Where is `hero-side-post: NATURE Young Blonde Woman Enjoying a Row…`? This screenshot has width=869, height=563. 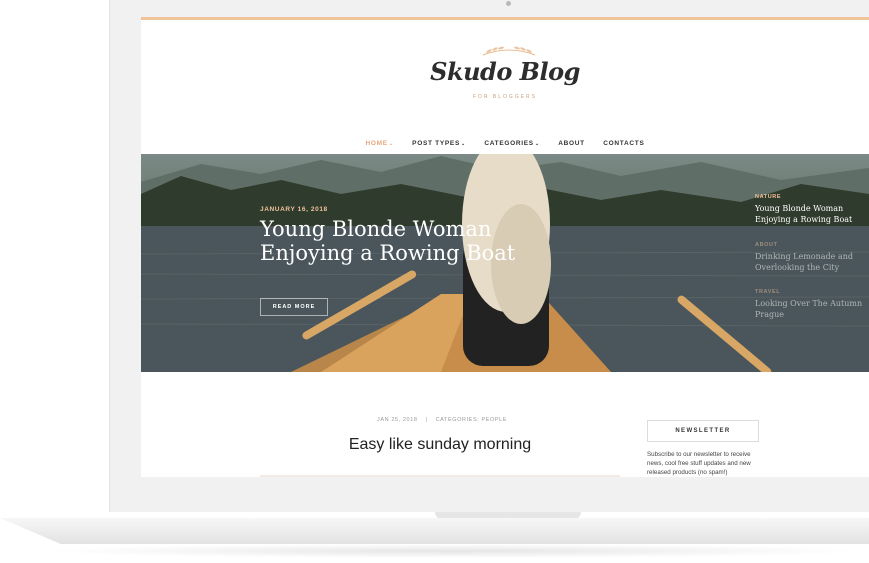 hero-side-post: NATURE Young Blonde Woman Enjoying a Row… is located at coordinates (810, 209).